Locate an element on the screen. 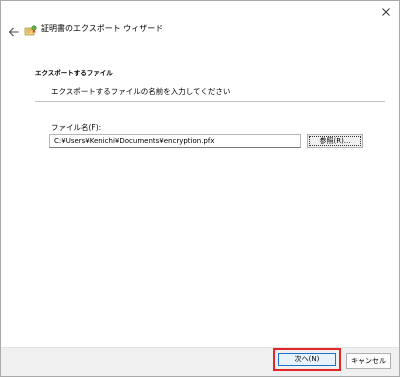  next-button: 次へ(N) is located at coordinates (307, 359).